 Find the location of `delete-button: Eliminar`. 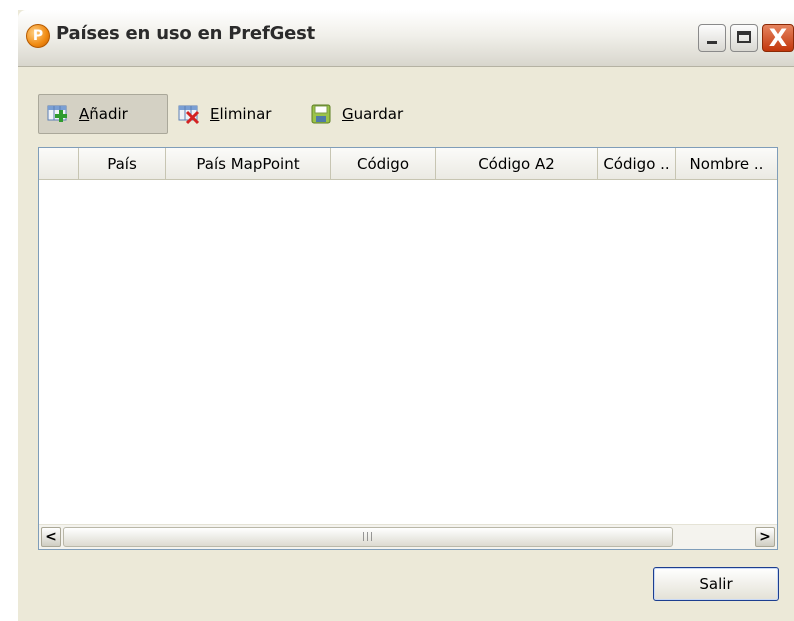

delete-button: Eliminar is located at coordinates (238, 114).